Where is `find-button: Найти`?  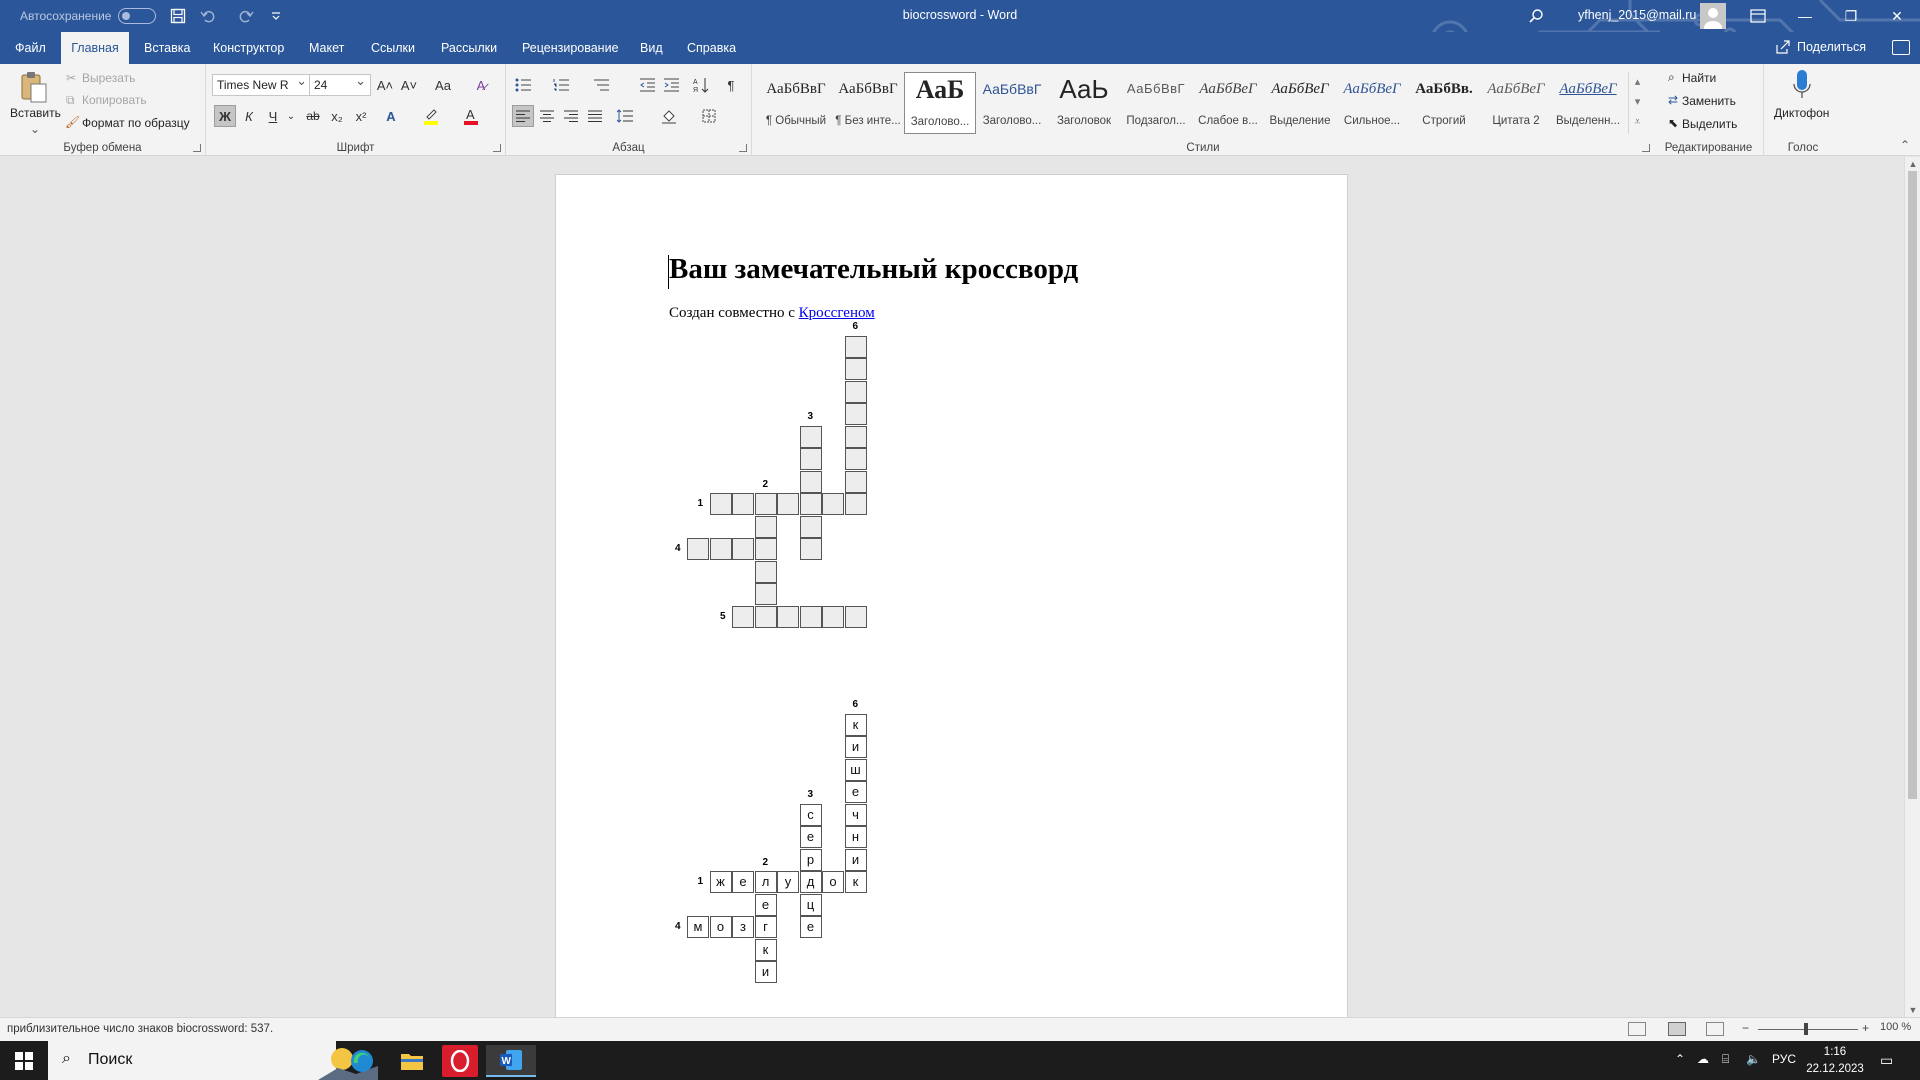 find-button: Найти is located at coordinates (1699, 78).